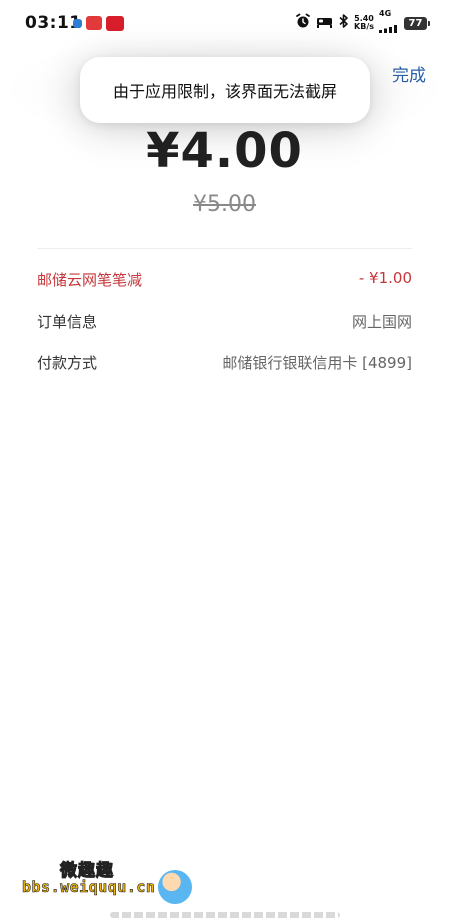 This screenshot has height=920, width=449. What do you see at coordinates (224, 323) in the screenshot?
I see `order-info-row: 订单信息 网上国网` at bounding box center [224, 323].